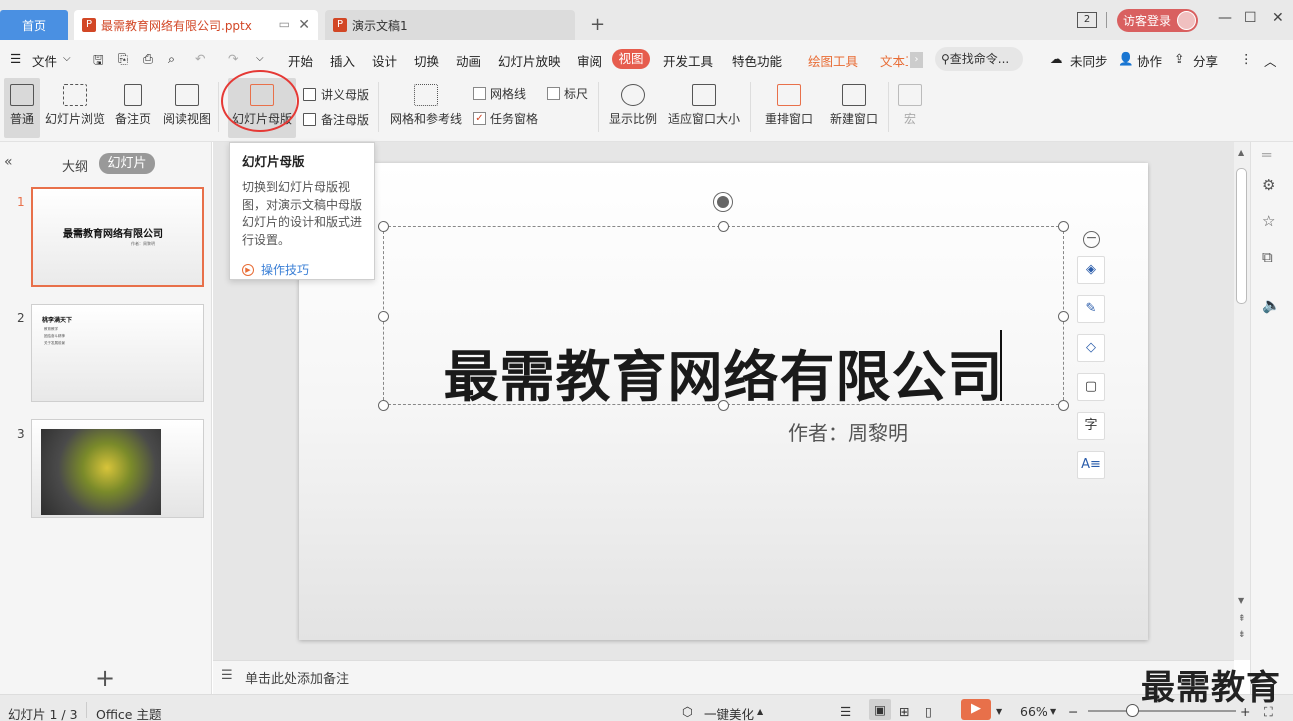 The width and height of the screenshot is (1293, 721). Describe the element at coordinates (757, 60) in the screenshot. I see `menu-special: 特色功能` at that location.